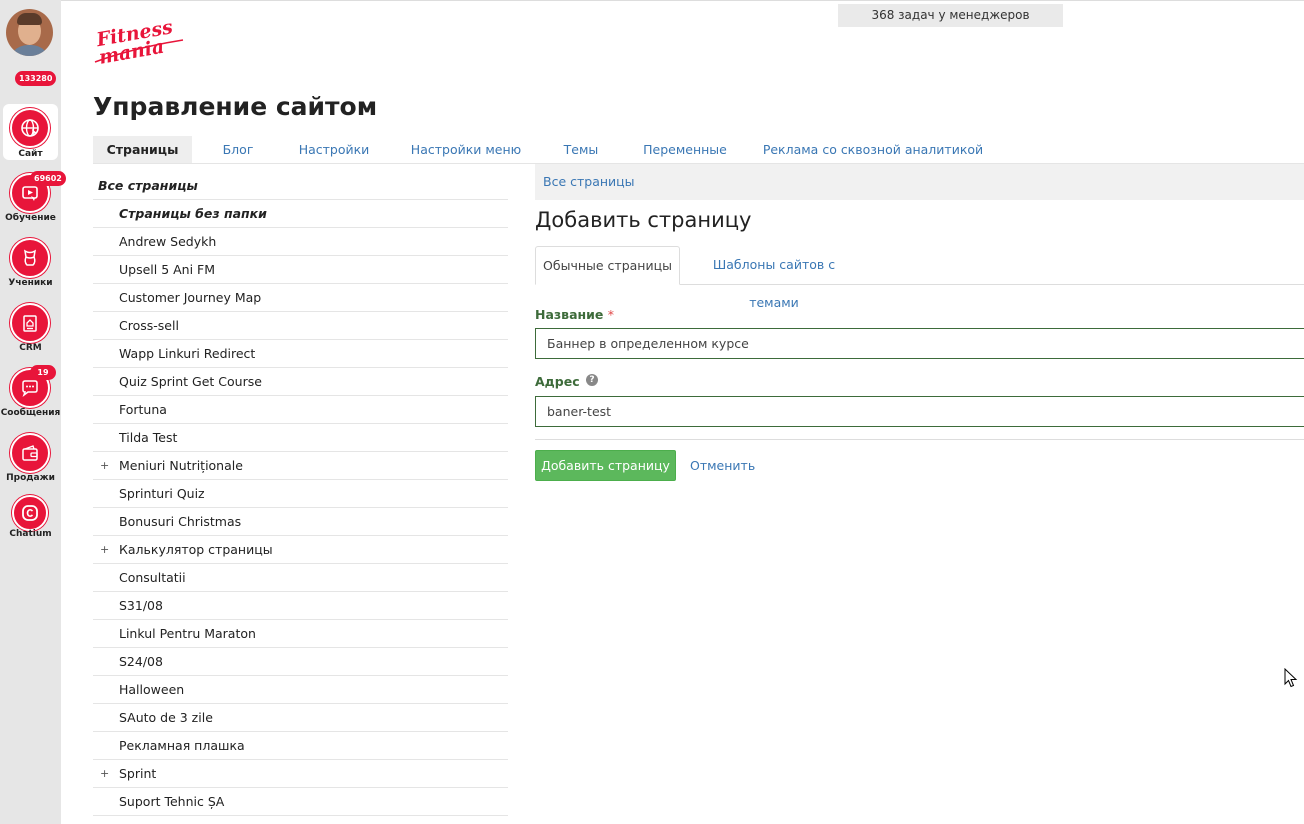  Describe the element at coordinates (581, 149) in the screenshot. I see `tab-themes: Темы` at that location.